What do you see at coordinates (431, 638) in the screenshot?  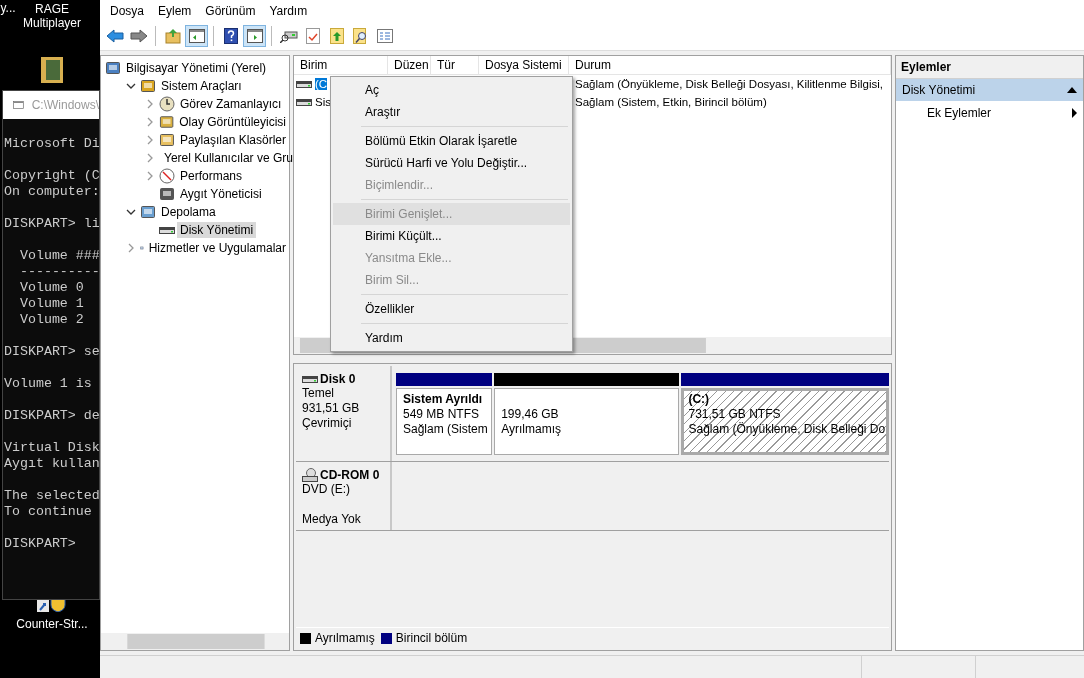 I see `legend-label: Birincil bölüm` at bounding box center [431, 638].